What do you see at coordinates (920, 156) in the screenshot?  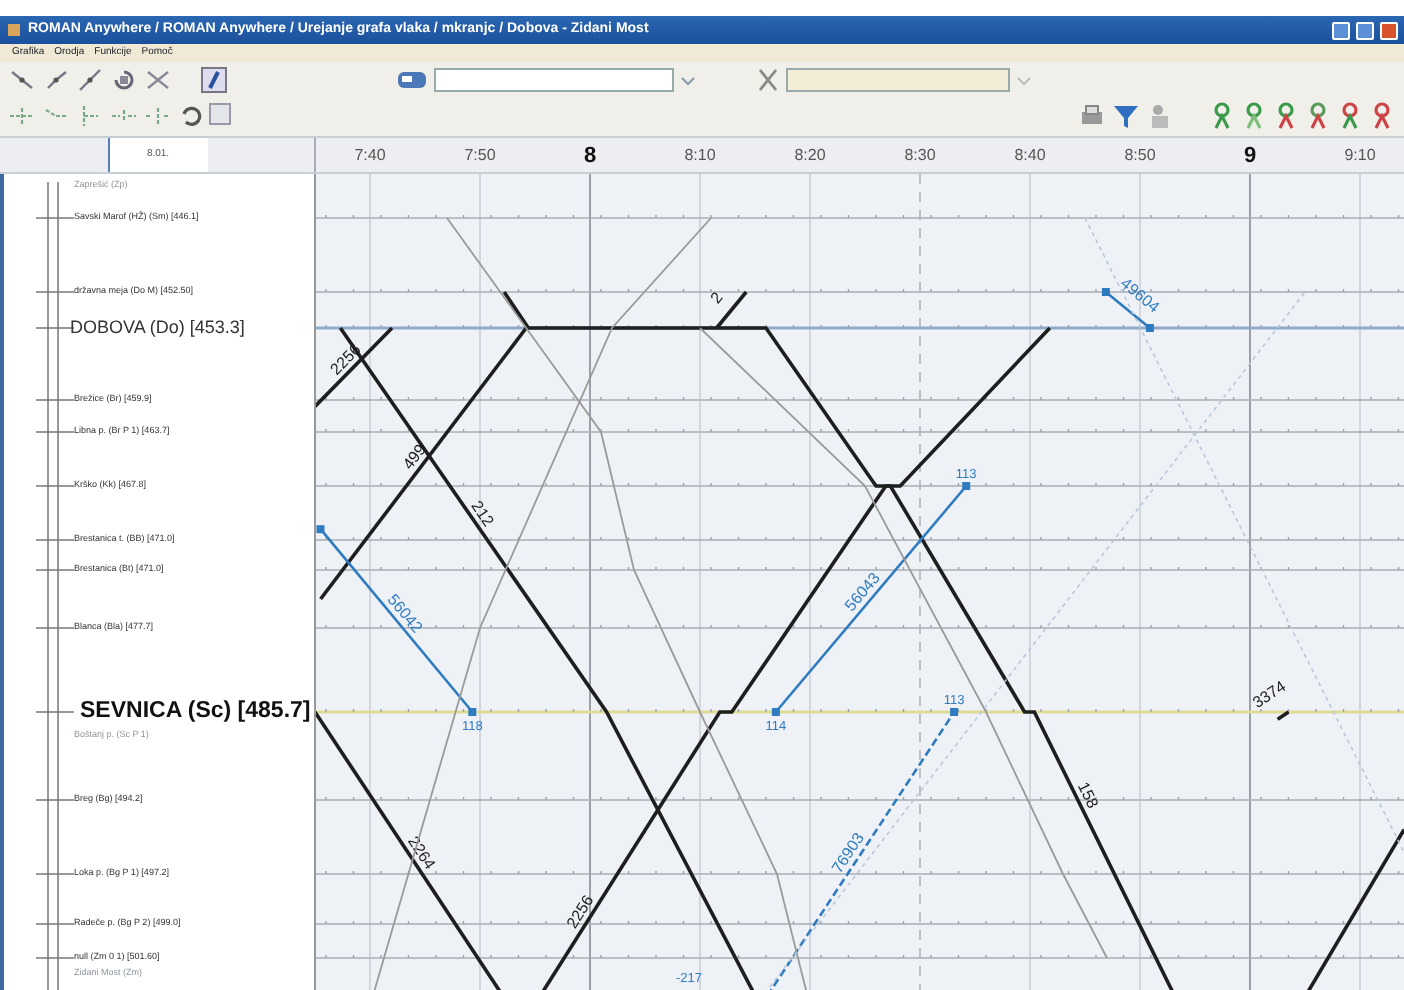 I see `time-label: 8:30` at bounding box center [920, 156].